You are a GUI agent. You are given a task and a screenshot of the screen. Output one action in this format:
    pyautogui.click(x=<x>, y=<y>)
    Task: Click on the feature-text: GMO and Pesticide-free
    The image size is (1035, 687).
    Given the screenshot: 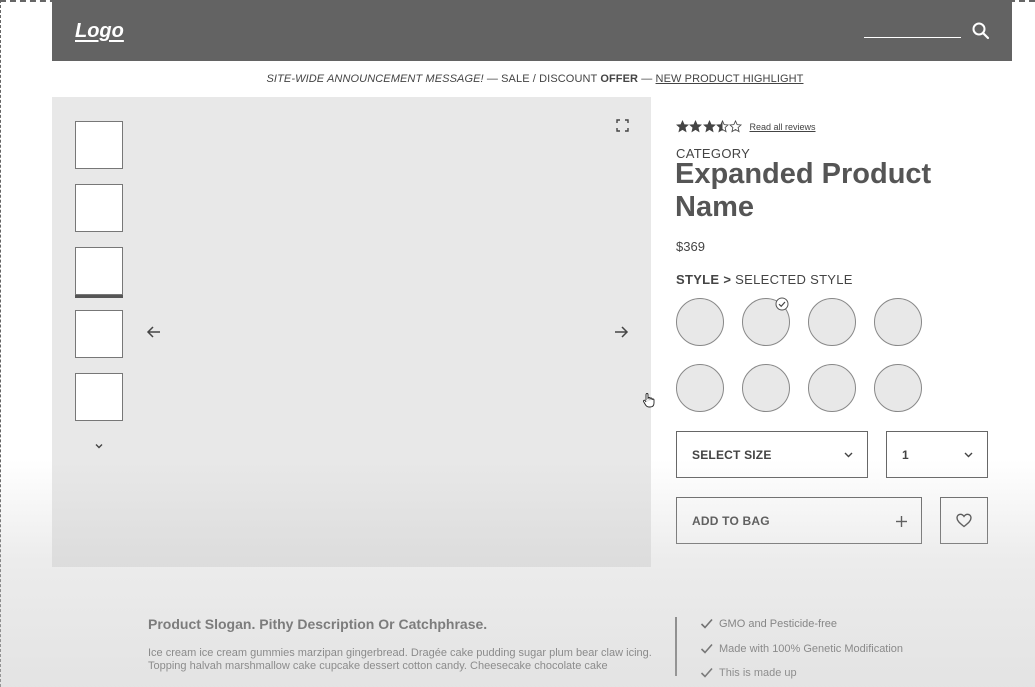 What is the action you would take?
    pyautogui.click(x=778, y=623)
    